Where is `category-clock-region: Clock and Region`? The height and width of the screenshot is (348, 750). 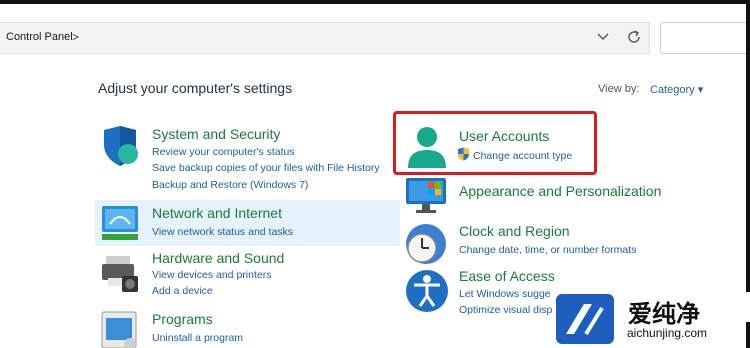
category-clock-region: Clock and Region is located at coordinates (514, 231).